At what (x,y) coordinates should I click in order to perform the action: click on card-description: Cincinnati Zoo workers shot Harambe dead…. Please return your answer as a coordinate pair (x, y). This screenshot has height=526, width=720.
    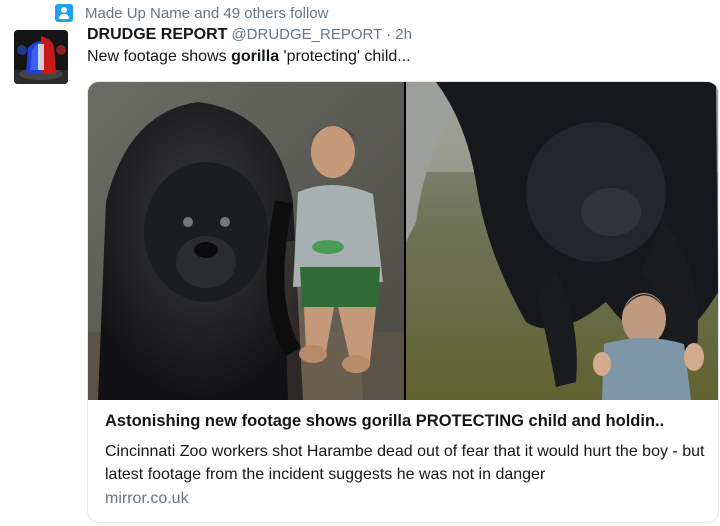
    Looking at the image, I should click on (407, 463).